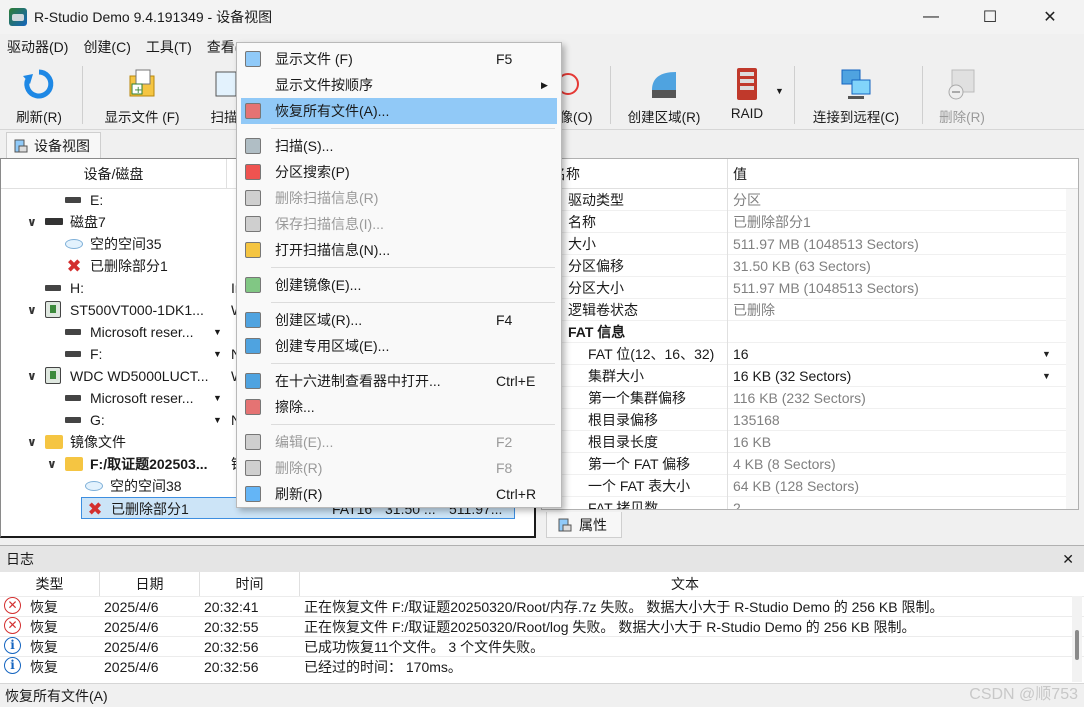 The height and width of the screenshot is (707, 1084). Describe the element at coordinates (39, 95) in the screenshot. I see `refresh-button: 刷新(R)` at that location.